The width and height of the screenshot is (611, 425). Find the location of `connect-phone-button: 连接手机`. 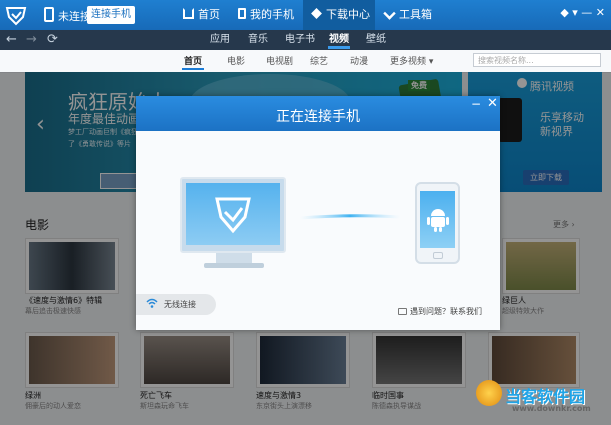

connect-phone-button: 连接手机 is located at coordinates (111, 15).